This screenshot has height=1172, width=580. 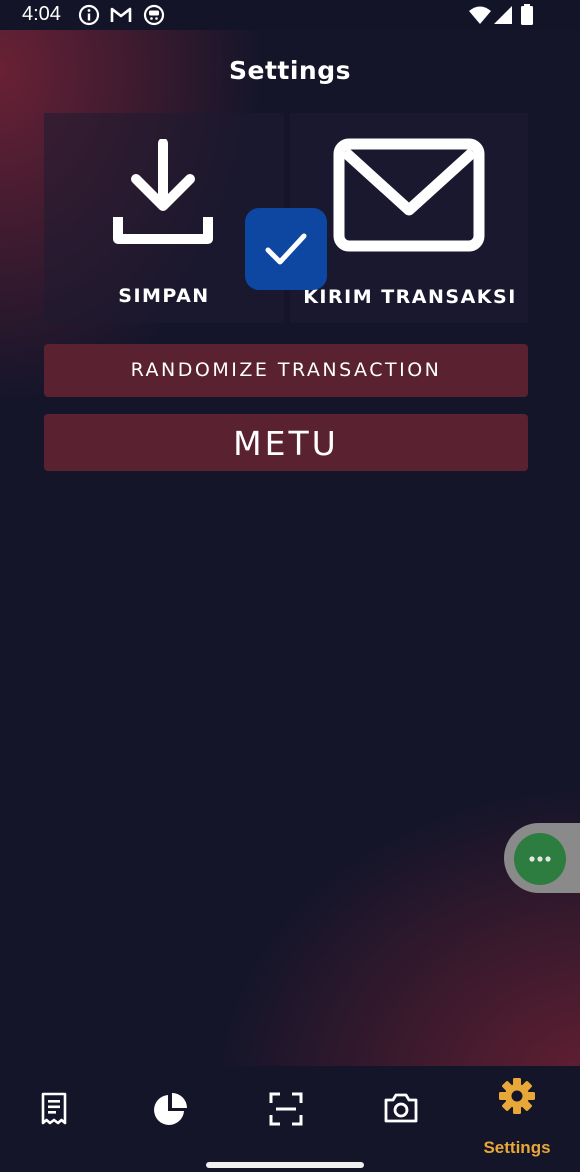 I want to click on status-time: 4:04, so click(x=41, y=14).